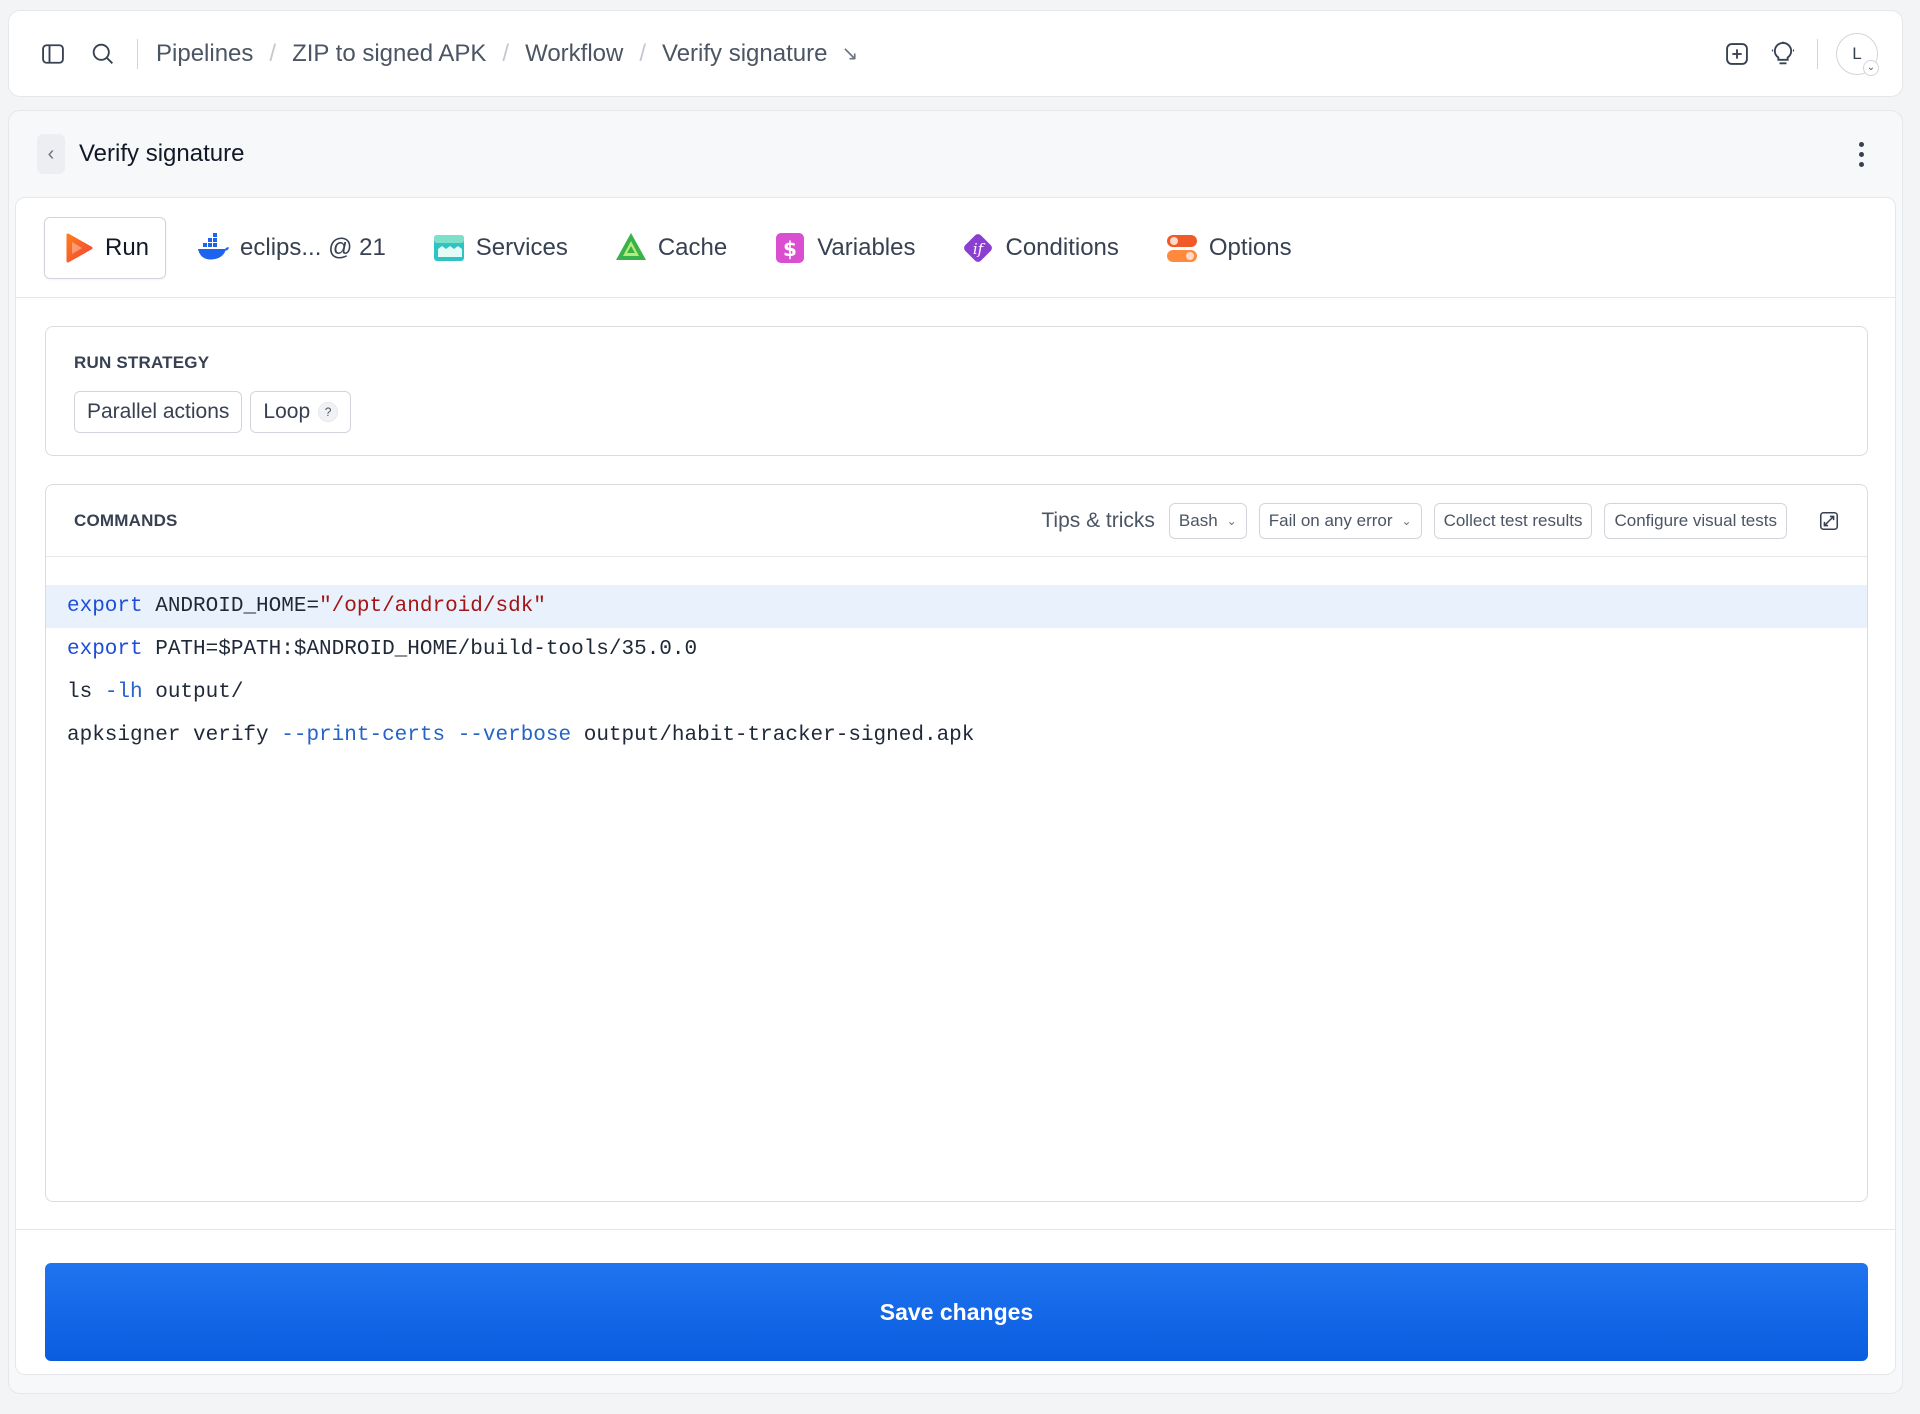 The image size is (1920, 1414). I want to click on breadcrumb-pipeline: ZIP to signed APK, so click(389, 54).